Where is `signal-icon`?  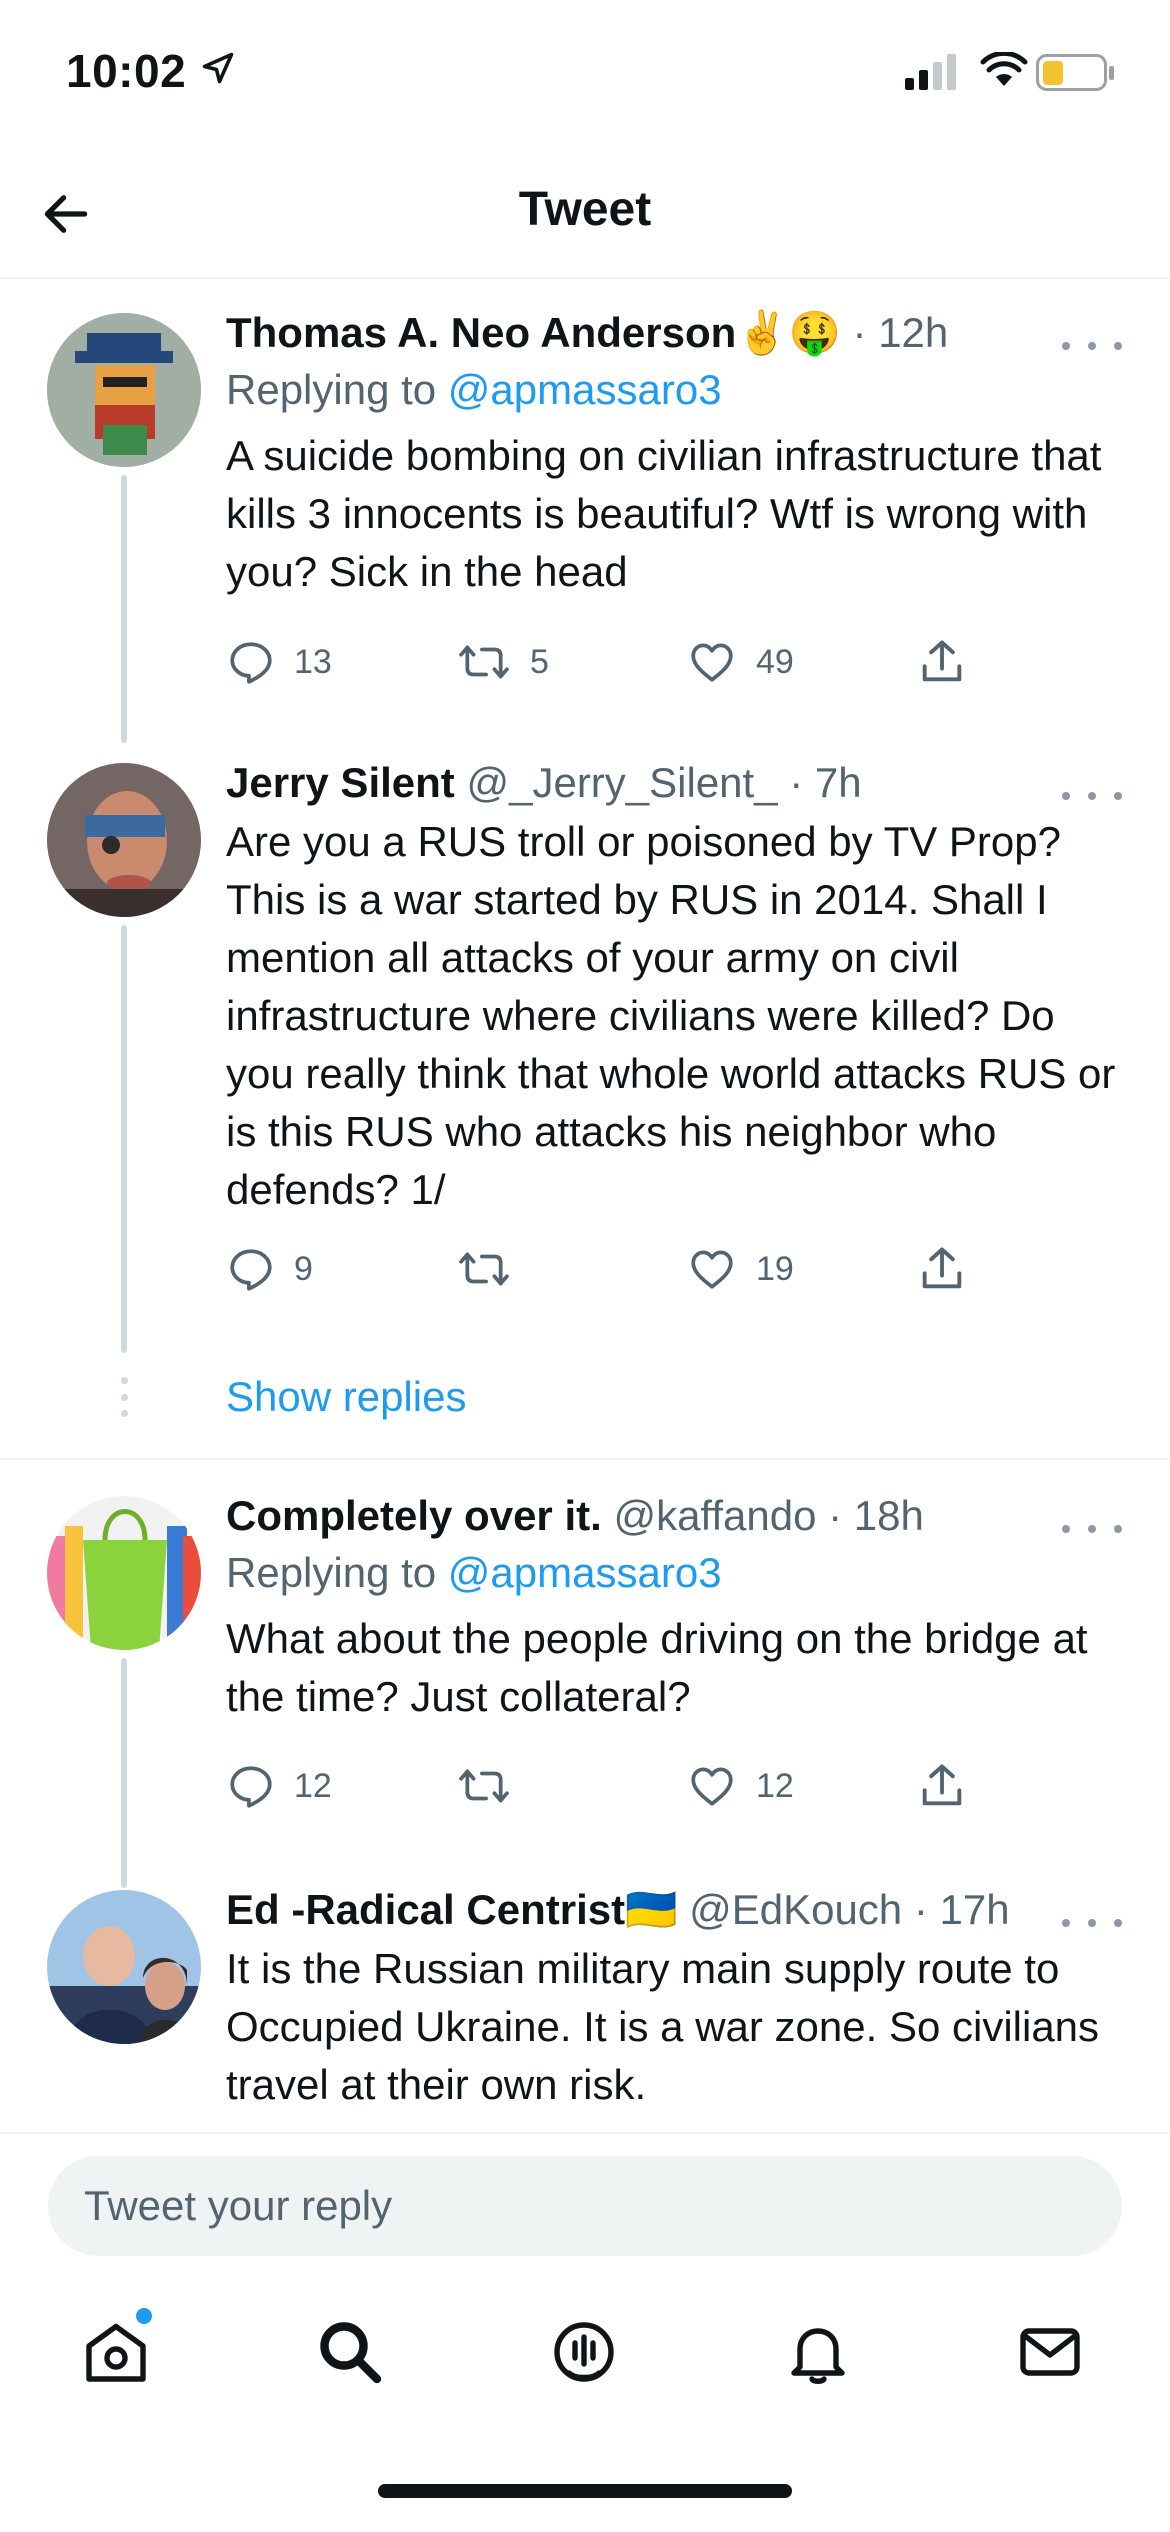 signal-icon is located at coordinates (930, 72).